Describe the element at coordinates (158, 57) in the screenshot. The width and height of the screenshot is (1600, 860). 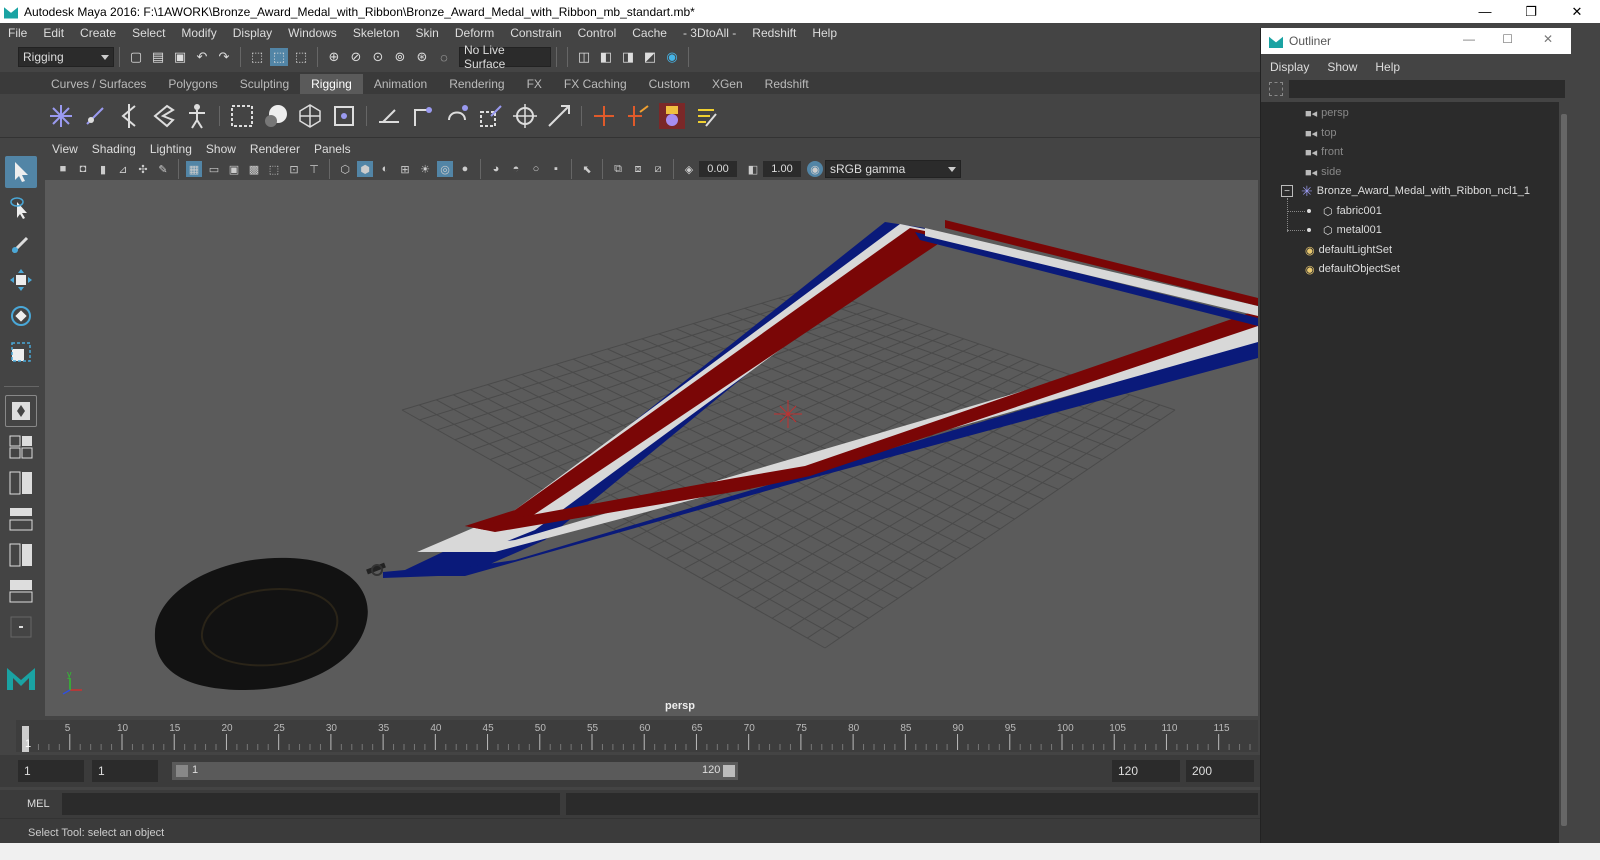
I see `open-scene-icon: ▤` at that location.